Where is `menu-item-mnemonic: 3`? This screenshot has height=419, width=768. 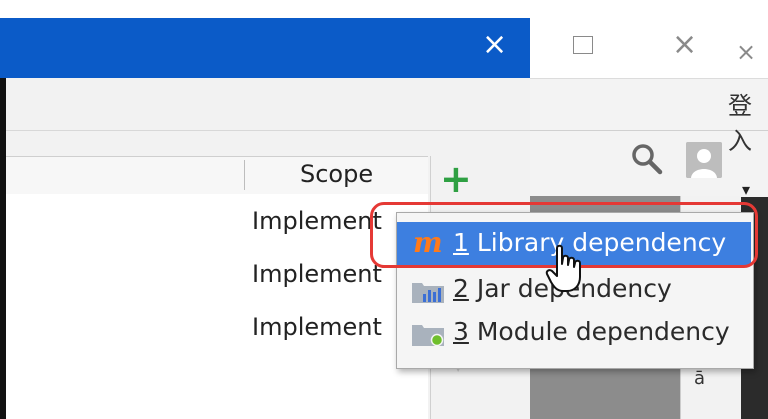 menu-item-mnemonic: 3 is located at coordinates (461, 331).